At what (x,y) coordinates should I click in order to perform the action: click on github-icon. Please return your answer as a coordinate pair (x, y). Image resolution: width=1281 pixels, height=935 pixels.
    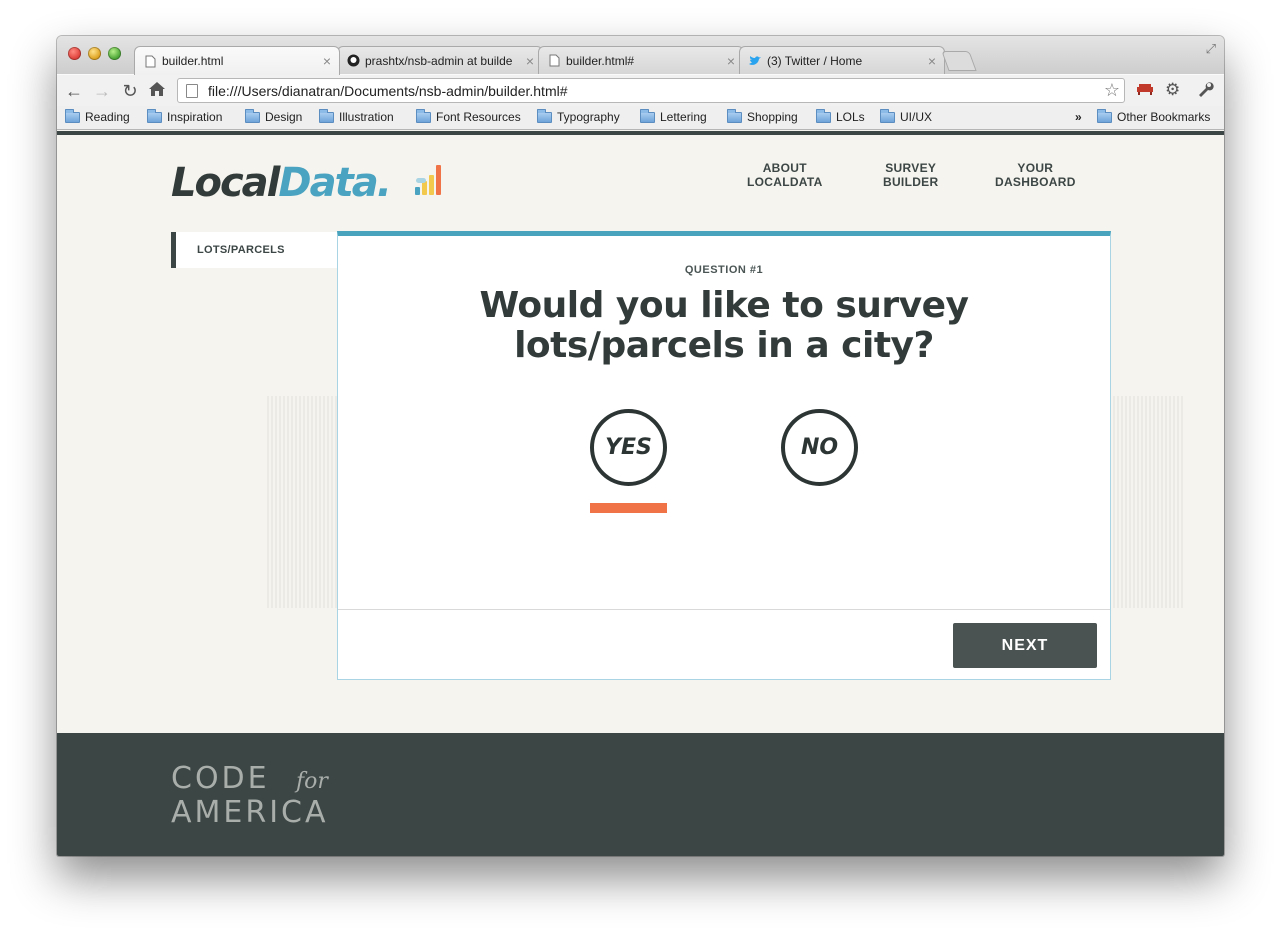
    Looking at the image, I should click on (353, 61).